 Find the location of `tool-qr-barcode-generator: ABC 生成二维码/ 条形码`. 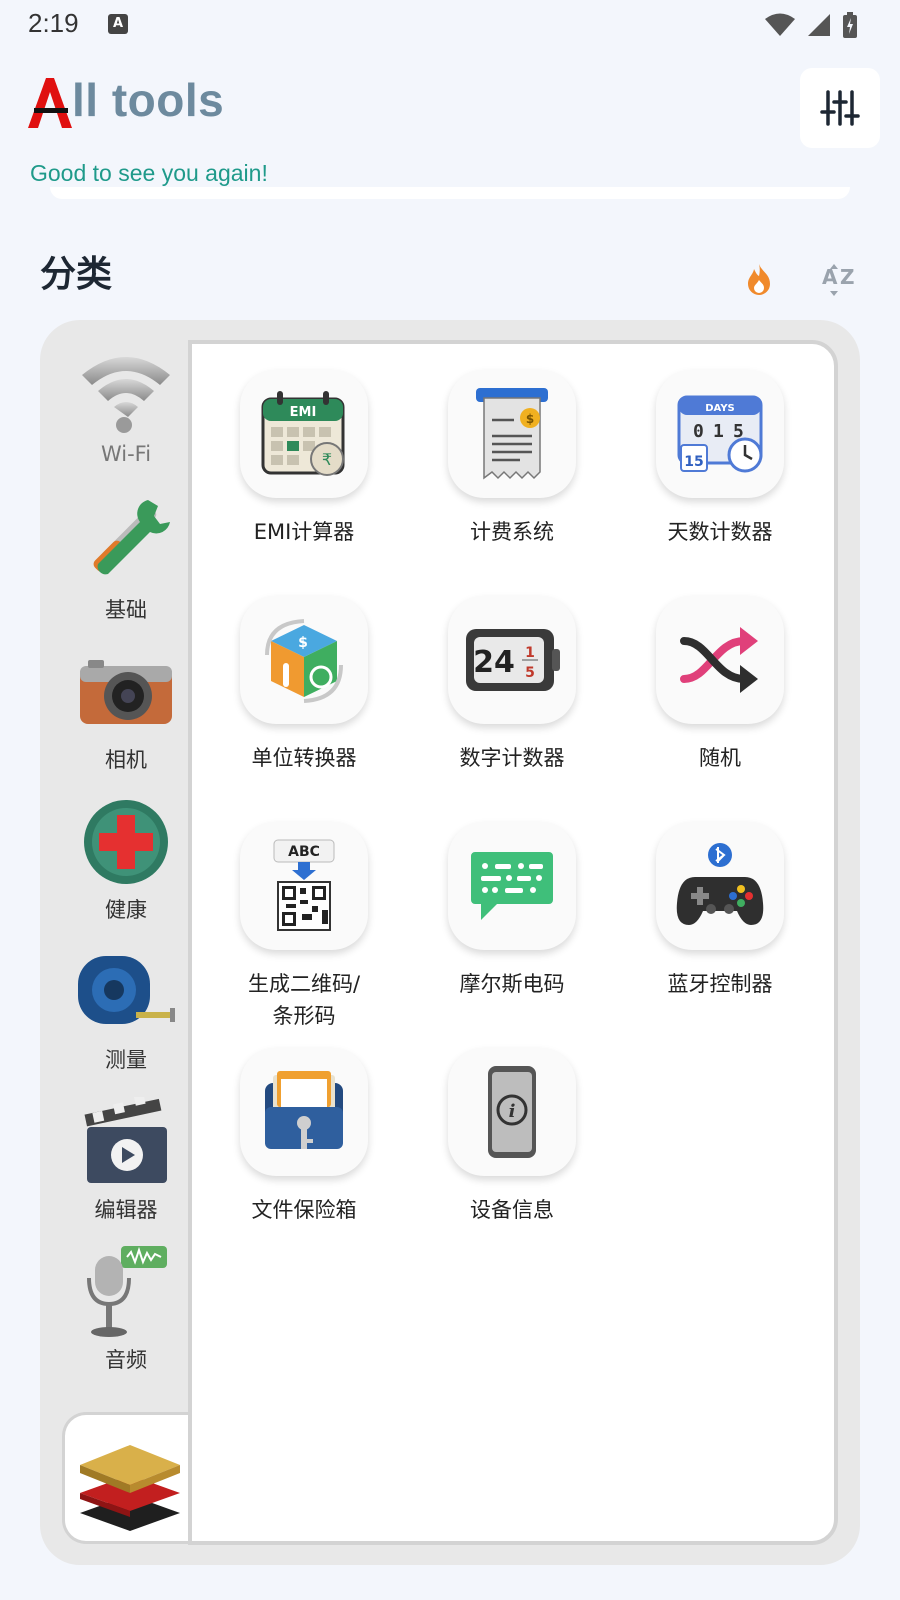

tool-qr-barcode-generator: ABC 生成二维码/ 条形码 is located at coordinates (304, 927).